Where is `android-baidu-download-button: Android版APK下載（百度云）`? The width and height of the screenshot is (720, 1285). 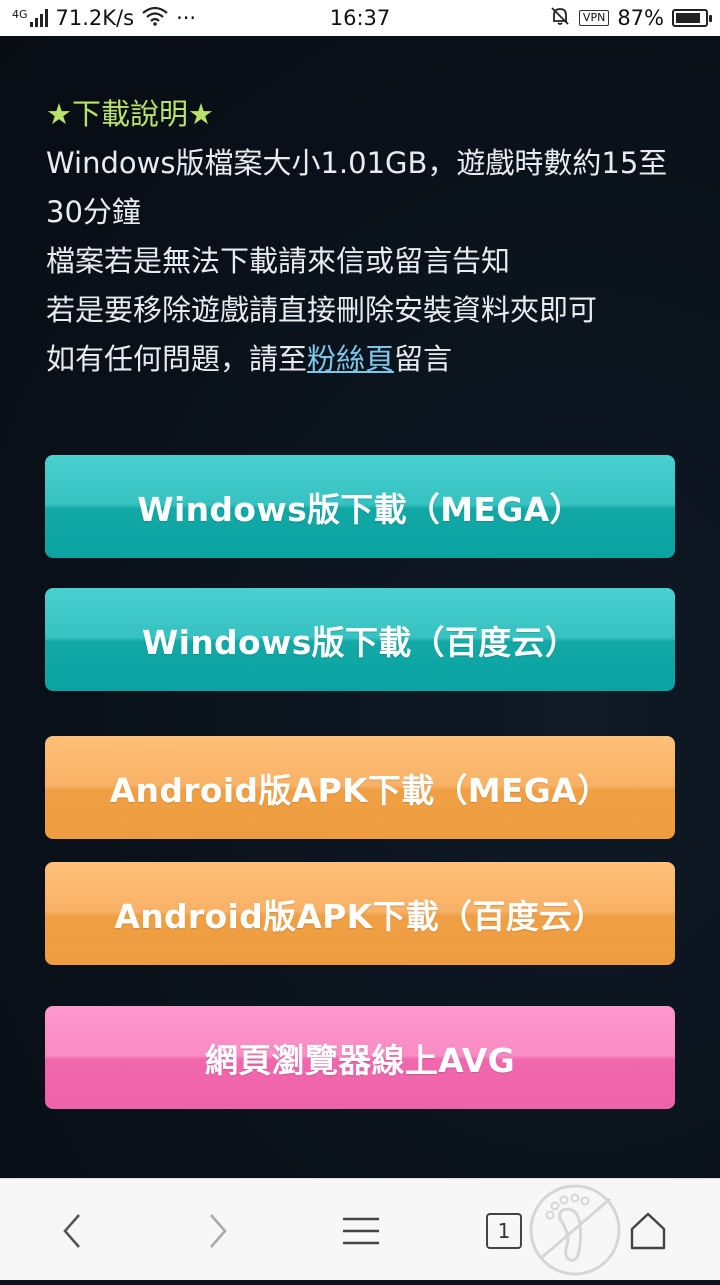
android-baidu-download-button: Android版APK下載（百度云） is located at coordinates (360, 913).